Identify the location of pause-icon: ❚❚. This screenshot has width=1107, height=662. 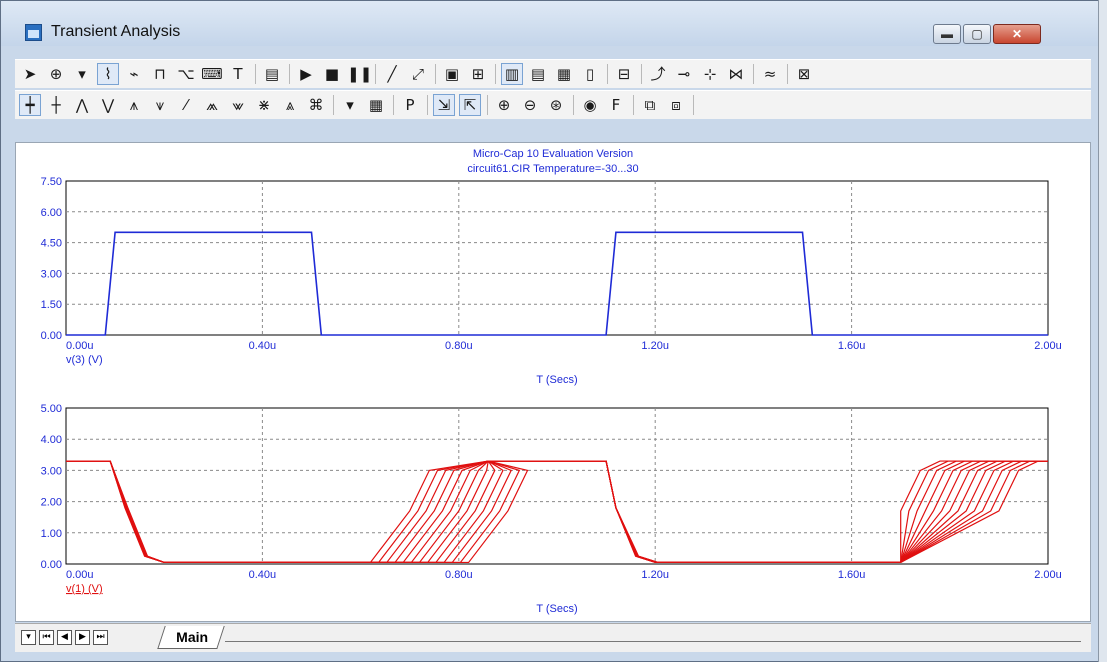
(359, 74).